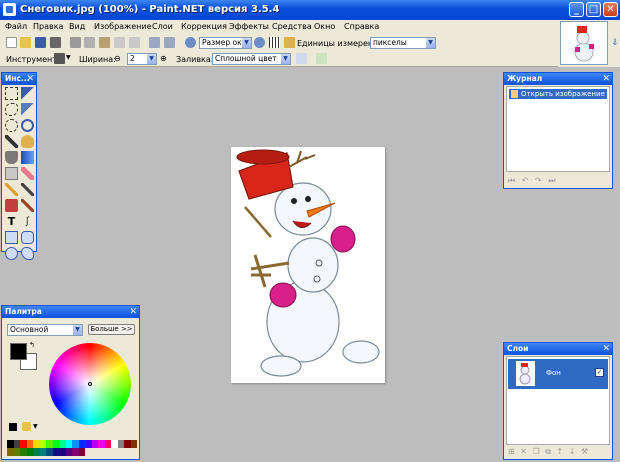  I want to click on text-tool-icon: T, so click(11, 221).